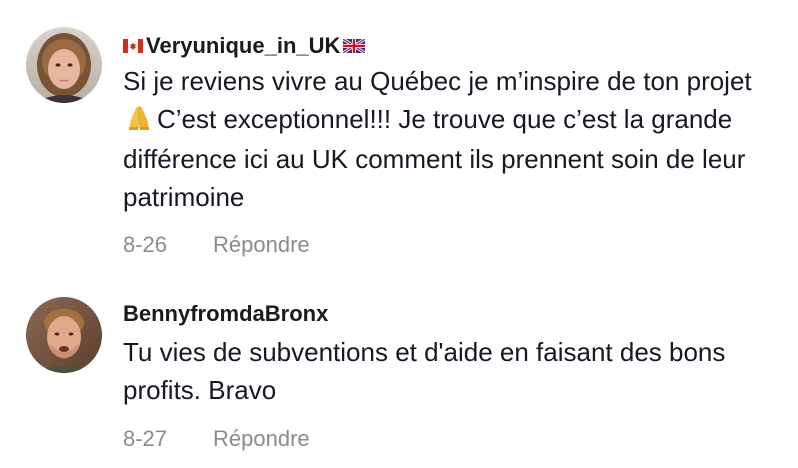 The height and width of the screenshot is (468, 798). Describe the element at coordinates (354, 46) in the screenshot. I see `uk-flag-icon` at that location.